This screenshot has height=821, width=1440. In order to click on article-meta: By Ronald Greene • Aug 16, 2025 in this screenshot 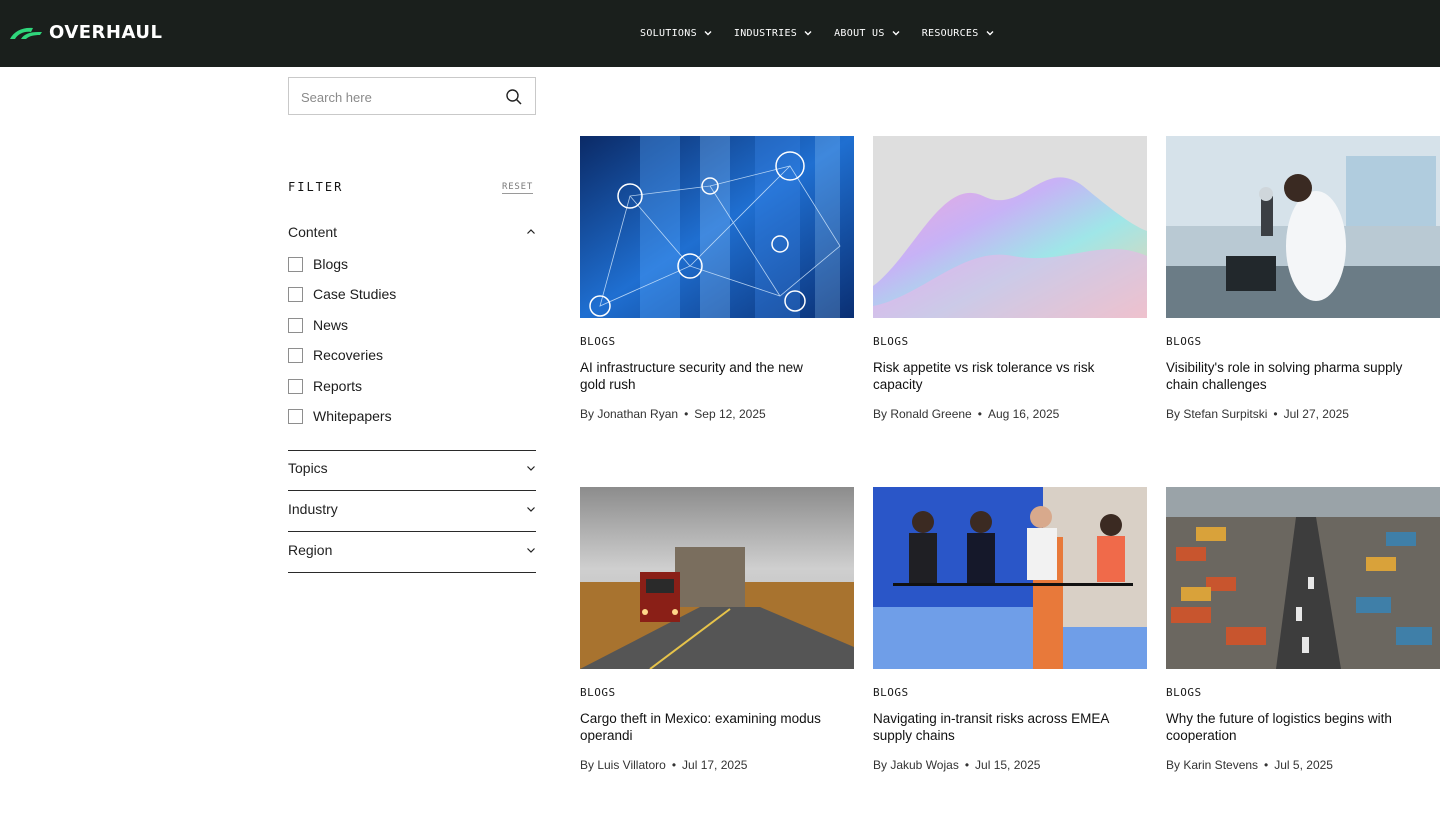, I will do `click(1010, 414)`.